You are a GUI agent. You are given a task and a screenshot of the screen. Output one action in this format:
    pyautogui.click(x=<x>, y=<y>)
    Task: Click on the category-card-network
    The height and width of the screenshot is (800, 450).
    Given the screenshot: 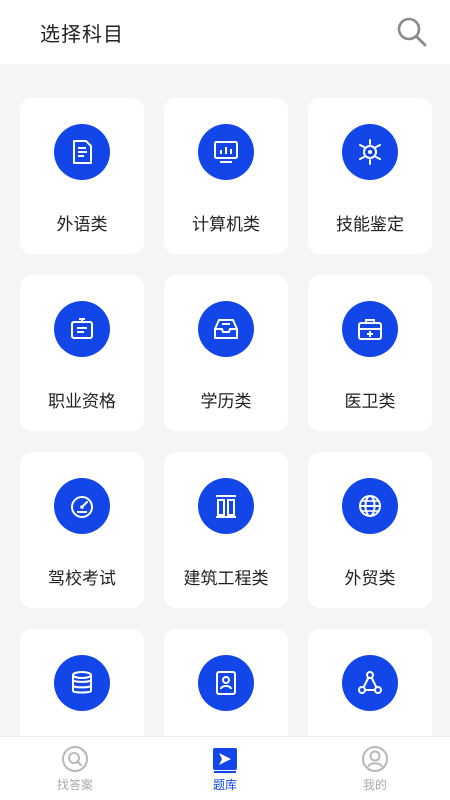 What is the action you would take?
    pyautogui.click(x=370, y=682)
    